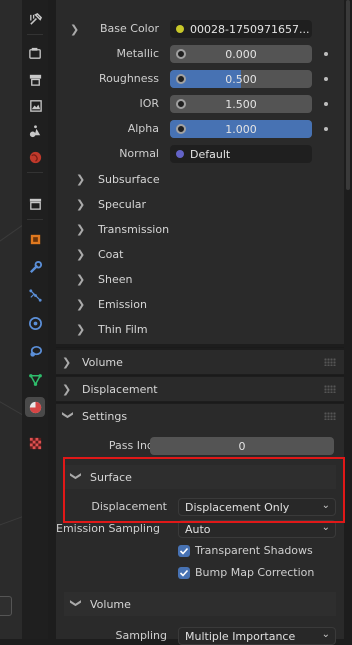 Image resolution: width=352 pixels, height=645 pixels. I want to click on metallic-slider: 0.000, so click(241, 54).